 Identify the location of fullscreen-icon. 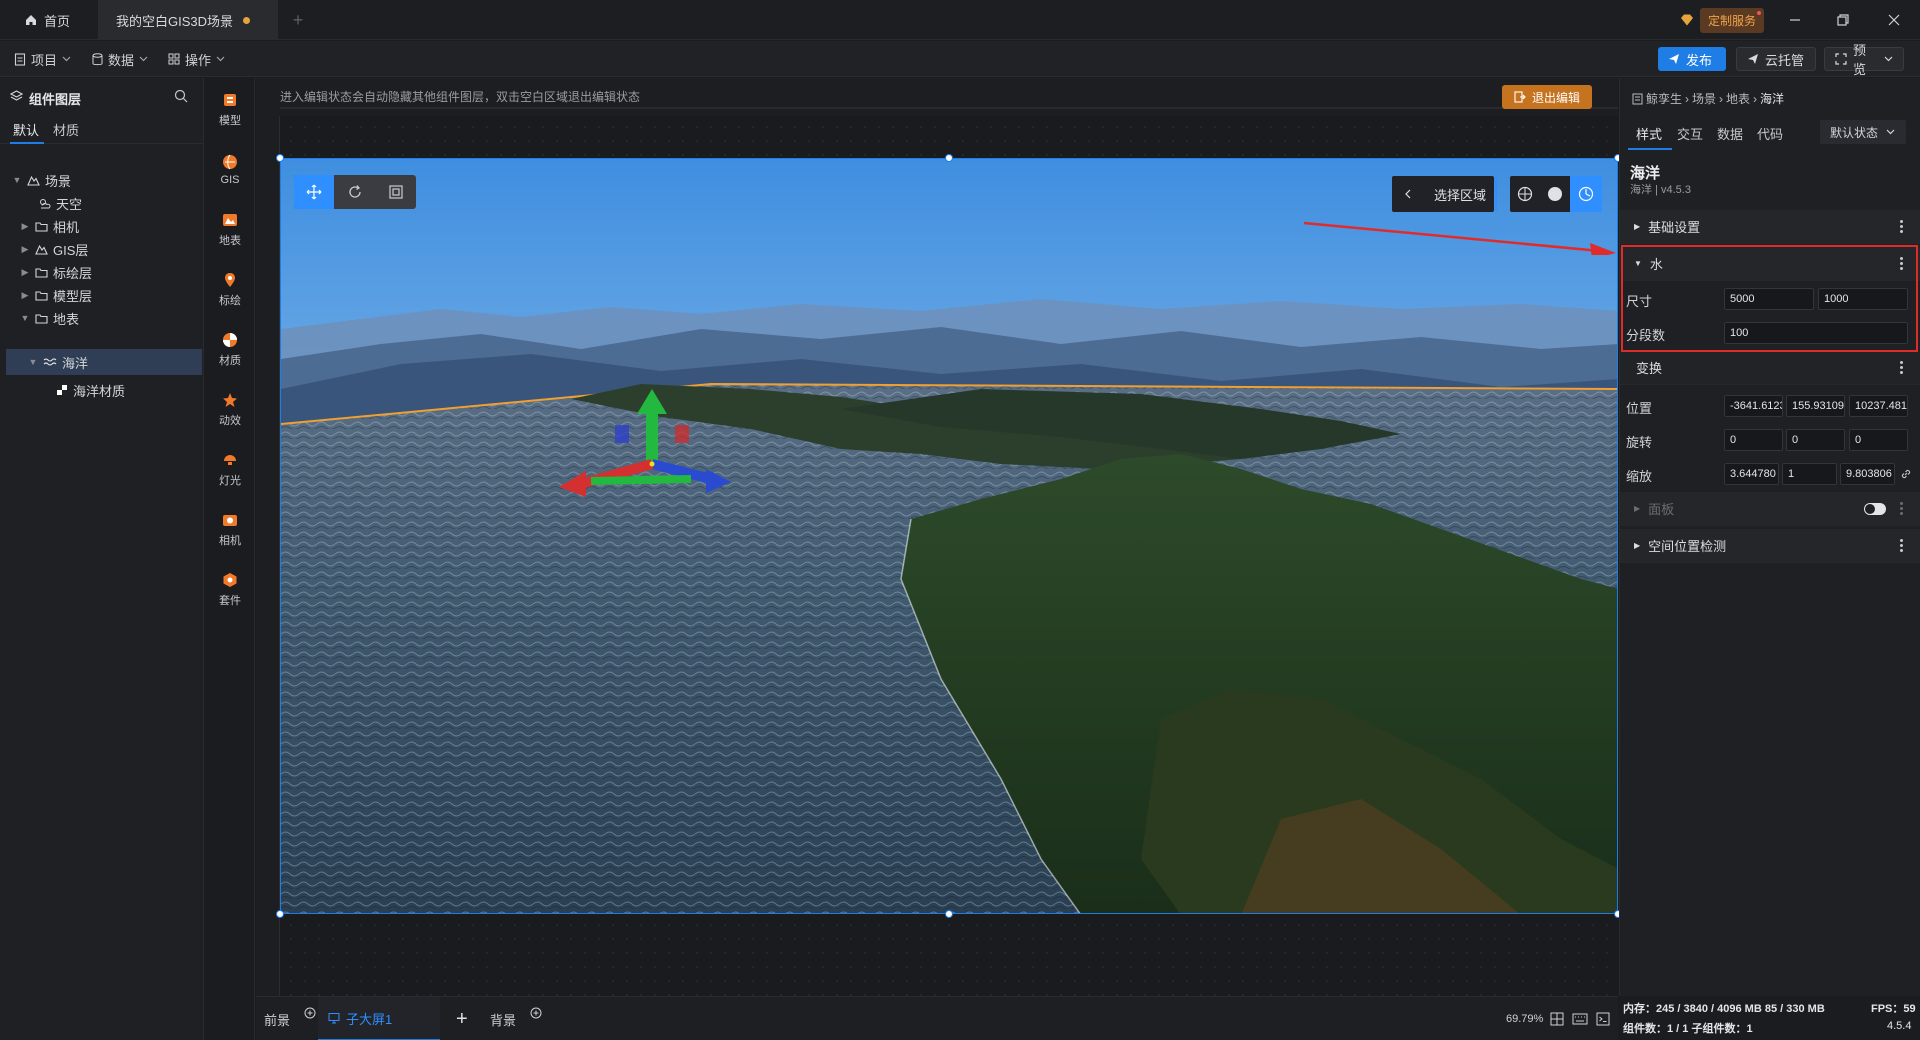
(1841, 59).